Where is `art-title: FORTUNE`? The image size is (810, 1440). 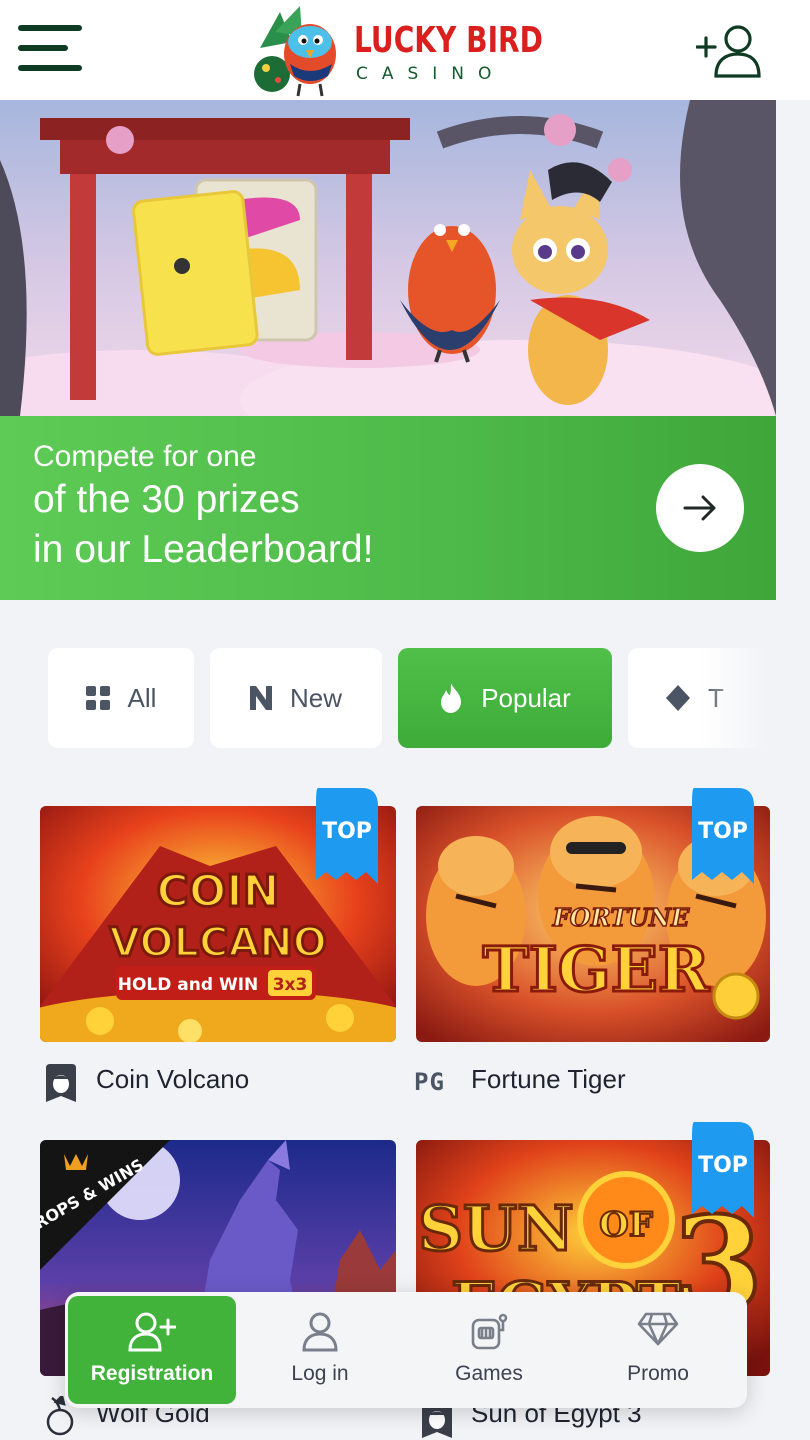 art-title: FORTUNE is located at coordinates (621, 917).